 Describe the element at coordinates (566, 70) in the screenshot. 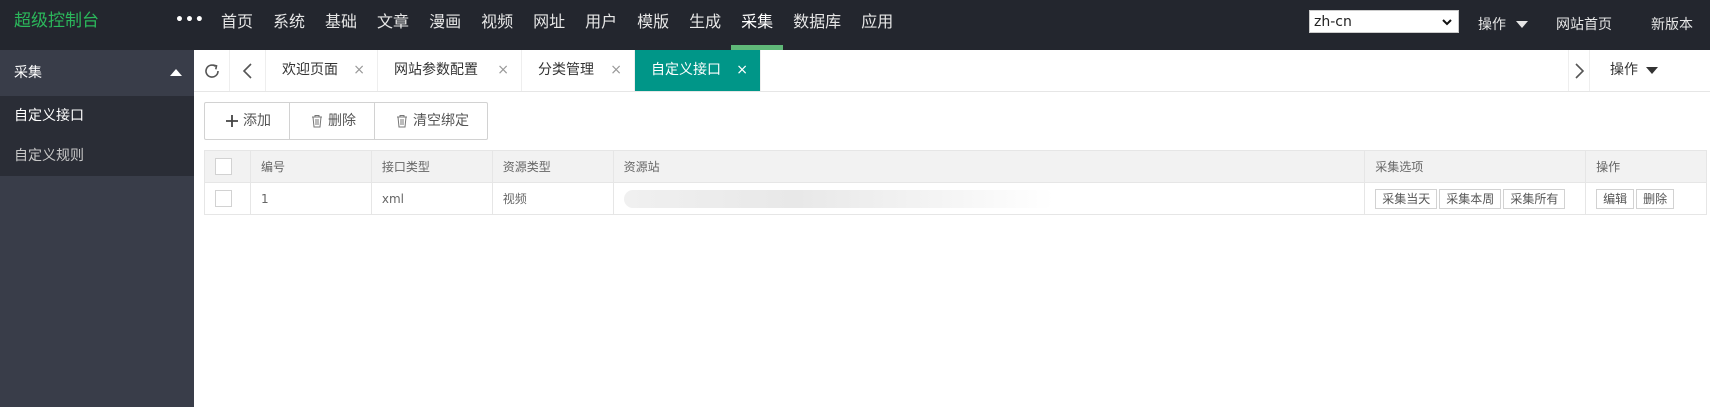

I see `tab-label: 分类管理` at that location.